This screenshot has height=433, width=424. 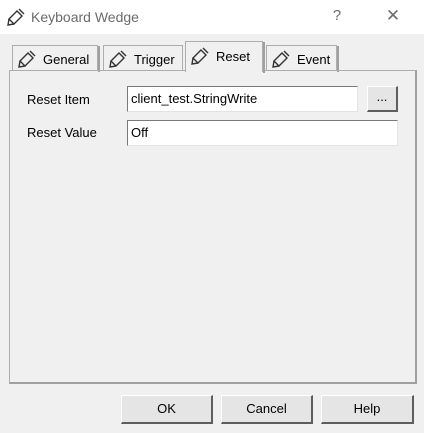 What do you see at coordinates (242, 99) in the screenshot?
I see `reset-item-field: client_test.StringWrite` at bounding box center [242, 99].